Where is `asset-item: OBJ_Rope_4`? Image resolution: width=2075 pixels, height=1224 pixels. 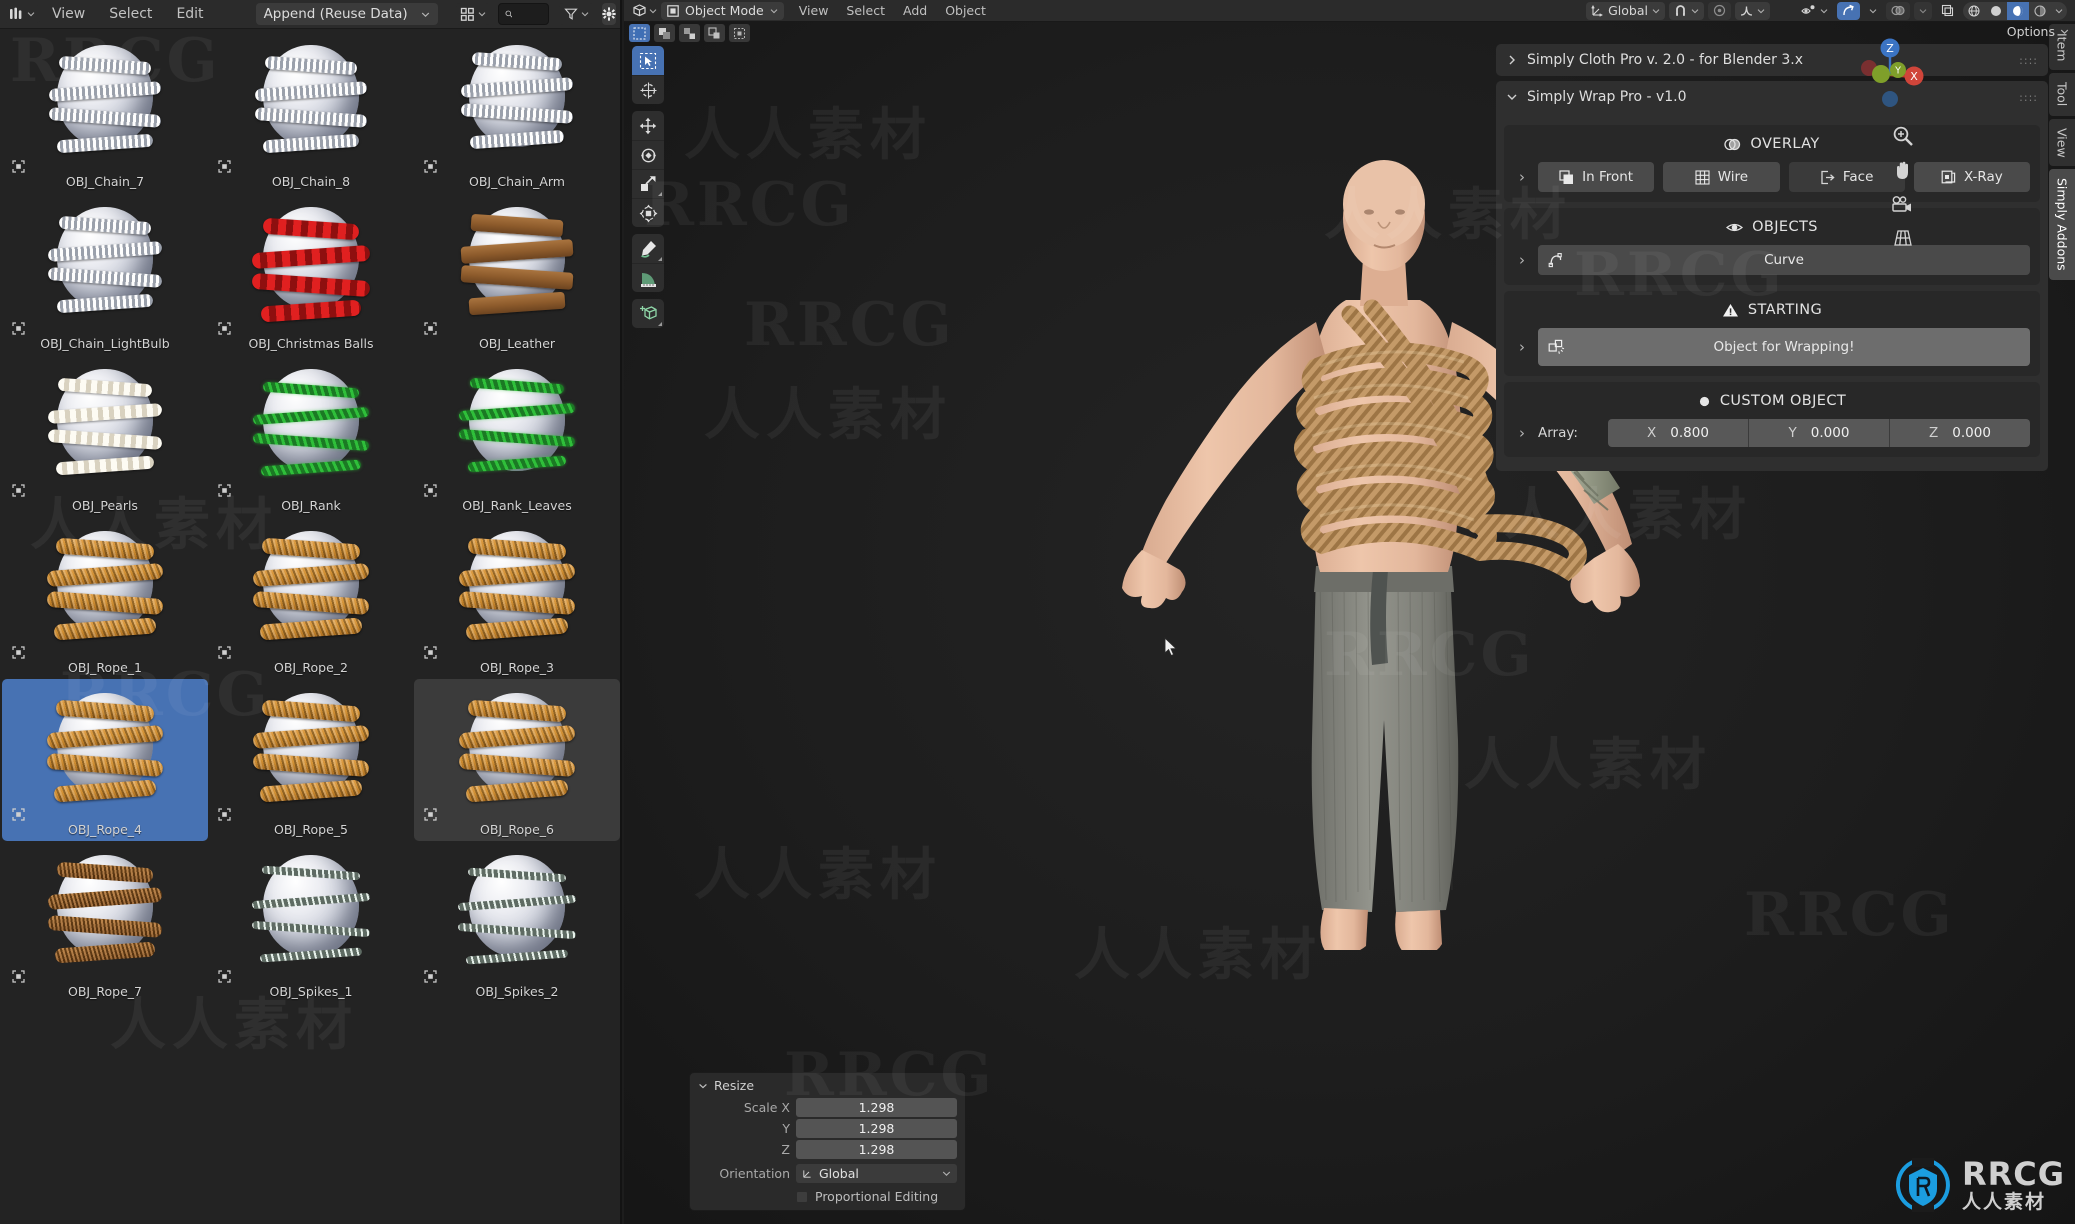
asset-item: OBJ_Rope_4 is located at coordinates (105, 760).